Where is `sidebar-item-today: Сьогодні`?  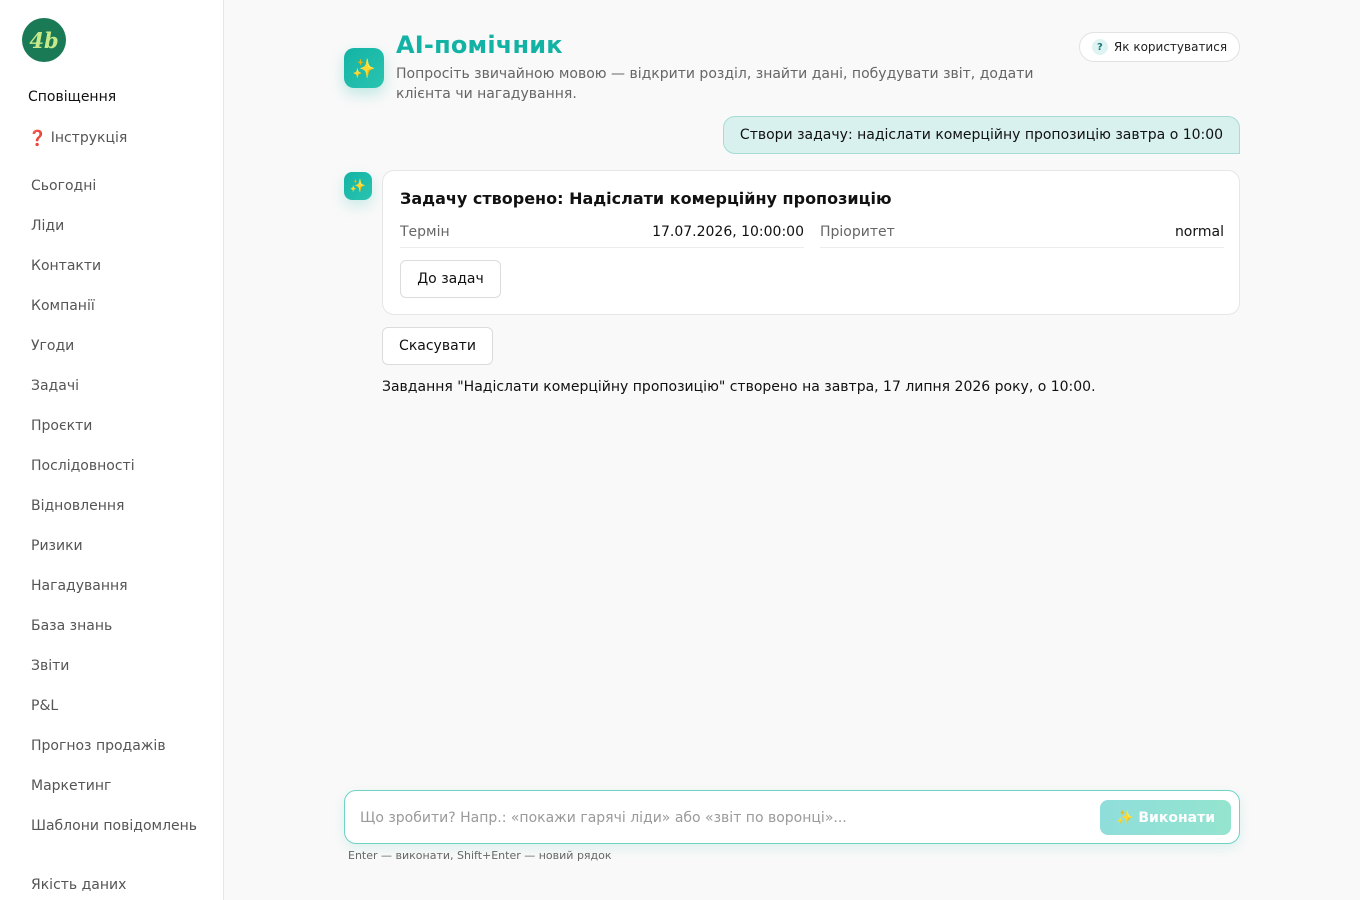 sidebar-item-today: Сьогодні is located at coordinates (114, 197).